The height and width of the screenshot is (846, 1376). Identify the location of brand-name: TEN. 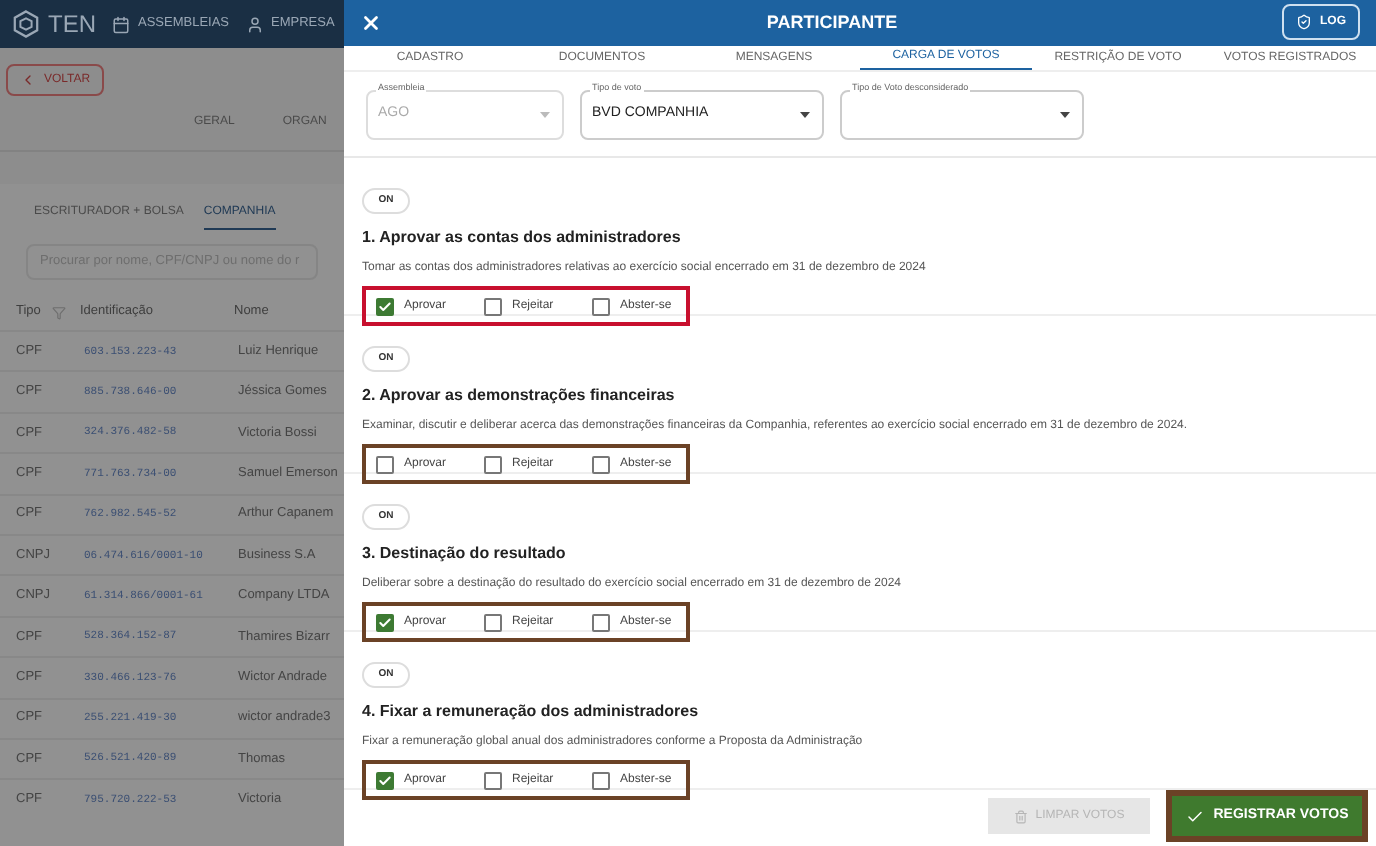
(72, 25).